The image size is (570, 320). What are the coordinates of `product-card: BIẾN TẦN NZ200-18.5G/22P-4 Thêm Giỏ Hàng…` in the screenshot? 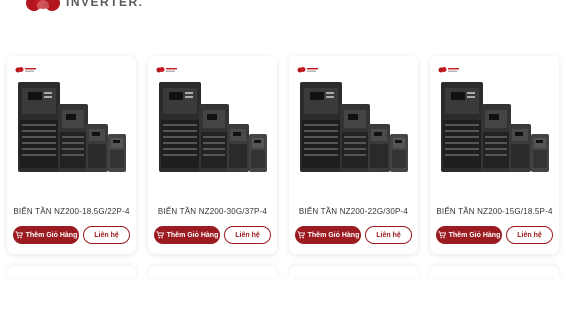 It's located at (71, 155).